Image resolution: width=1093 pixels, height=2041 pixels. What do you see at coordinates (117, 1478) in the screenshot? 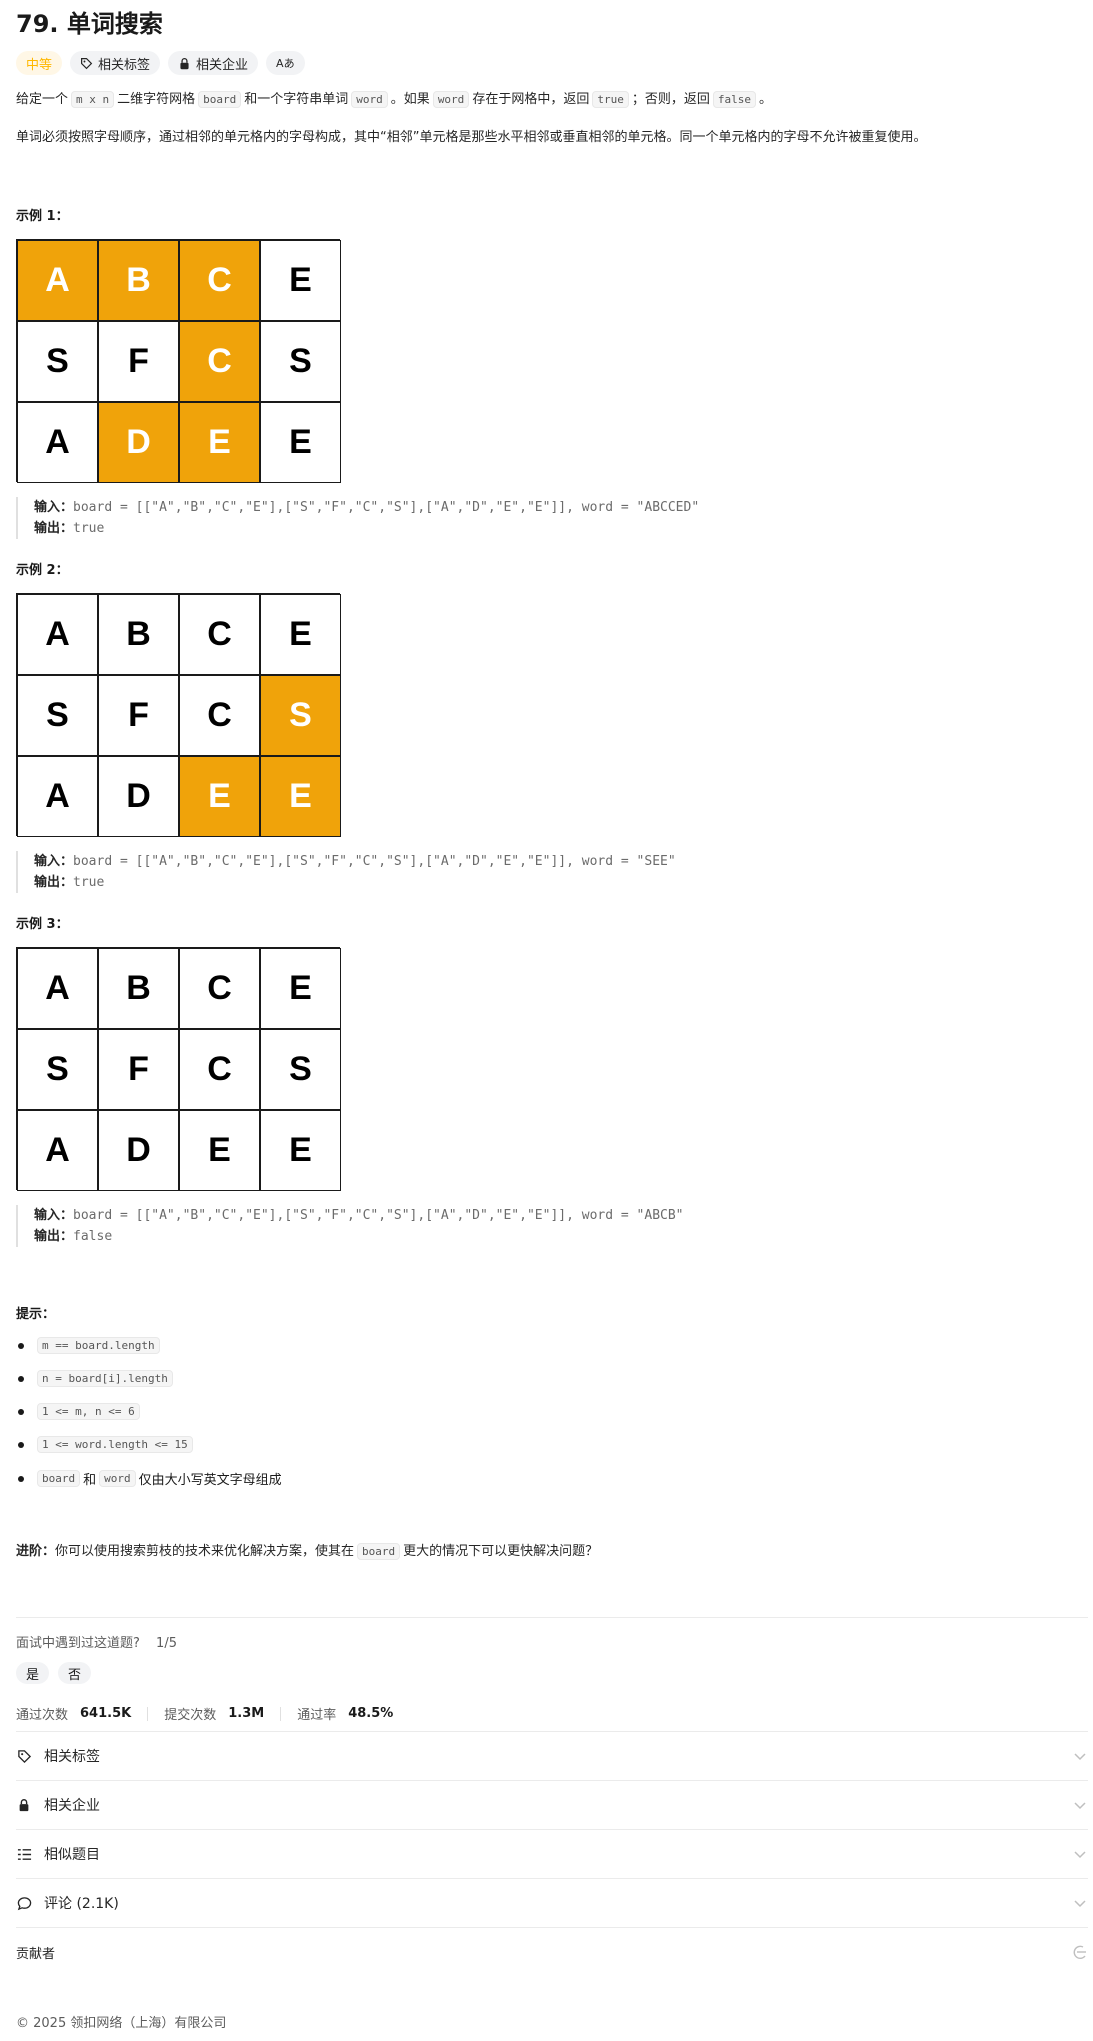
I see `hint-code: word` at bounding box center [117, 1478].